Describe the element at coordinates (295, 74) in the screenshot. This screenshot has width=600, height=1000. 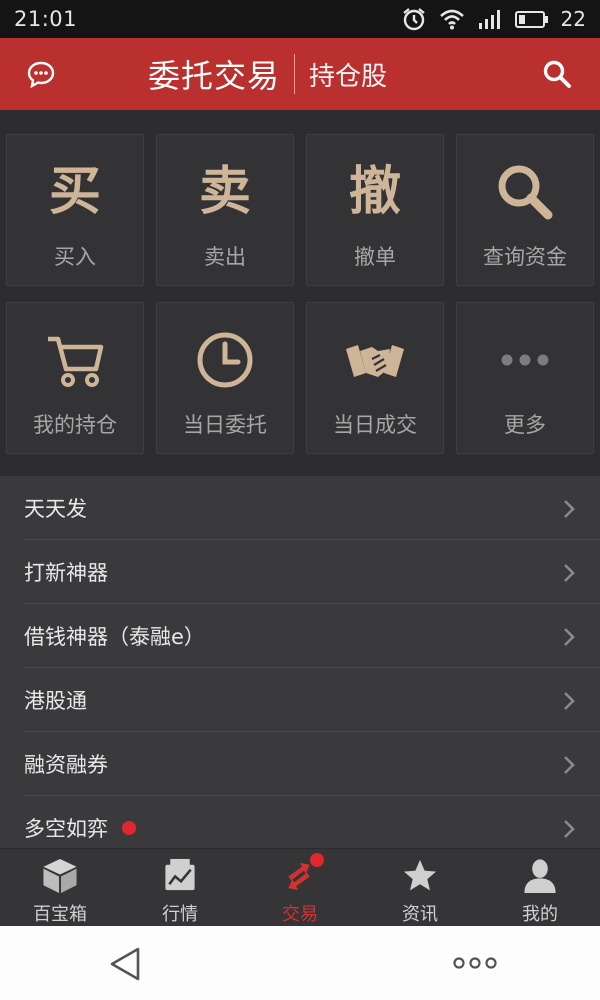
I see `title-divider` at that location.